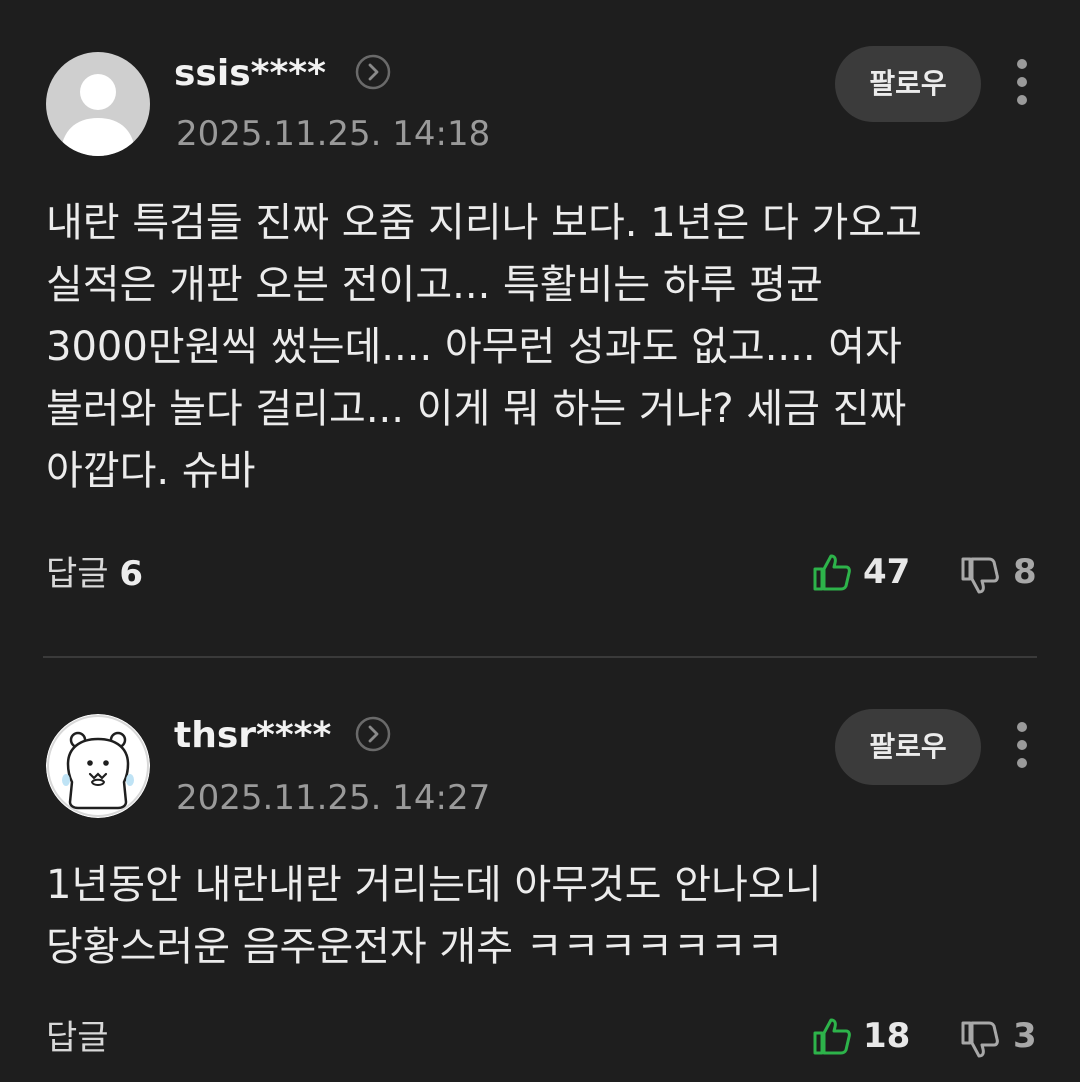  Describe the element at coordinates (373, 734) in the screenshot. I see `chevron-right-icon` at that location.